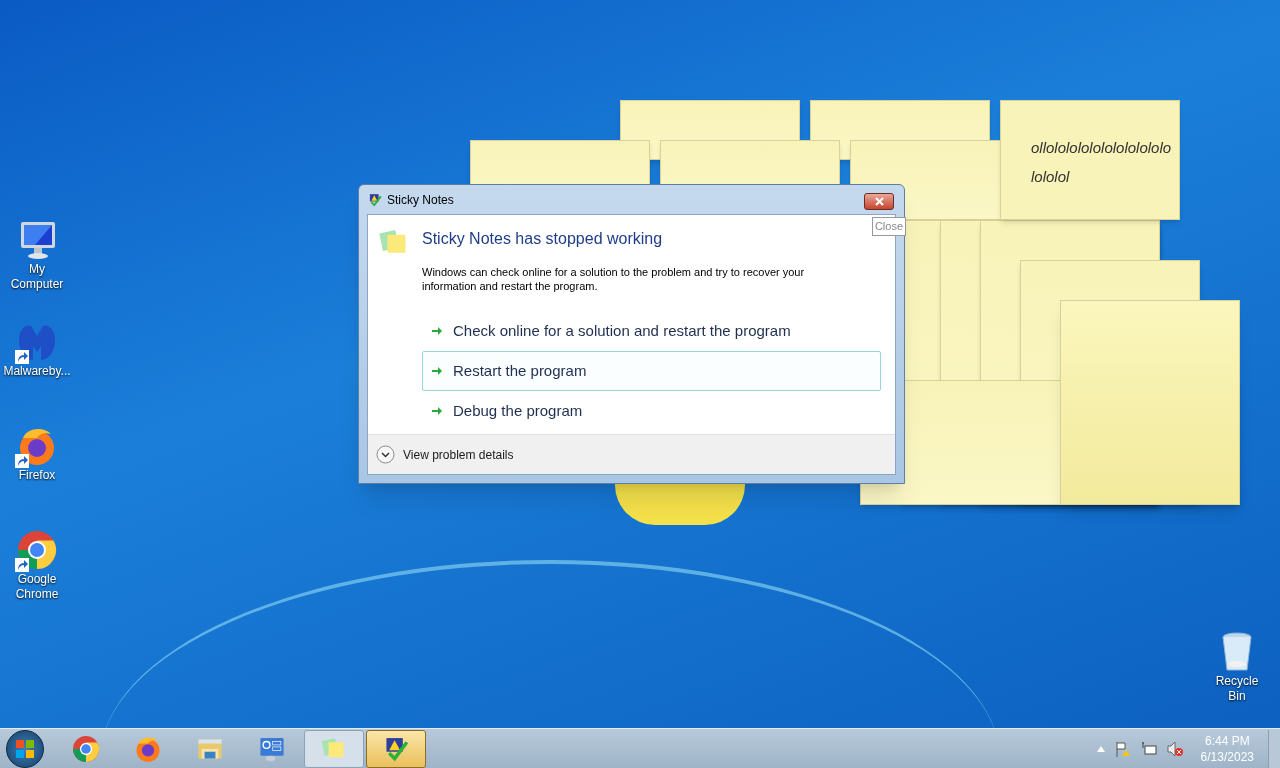 The width and height of the screenshot is (1280, 768). What do you see at coordinates (1174, 748) in the screenshot?
I see `speaker-muted-icon` at bounding box center [1174, 748].